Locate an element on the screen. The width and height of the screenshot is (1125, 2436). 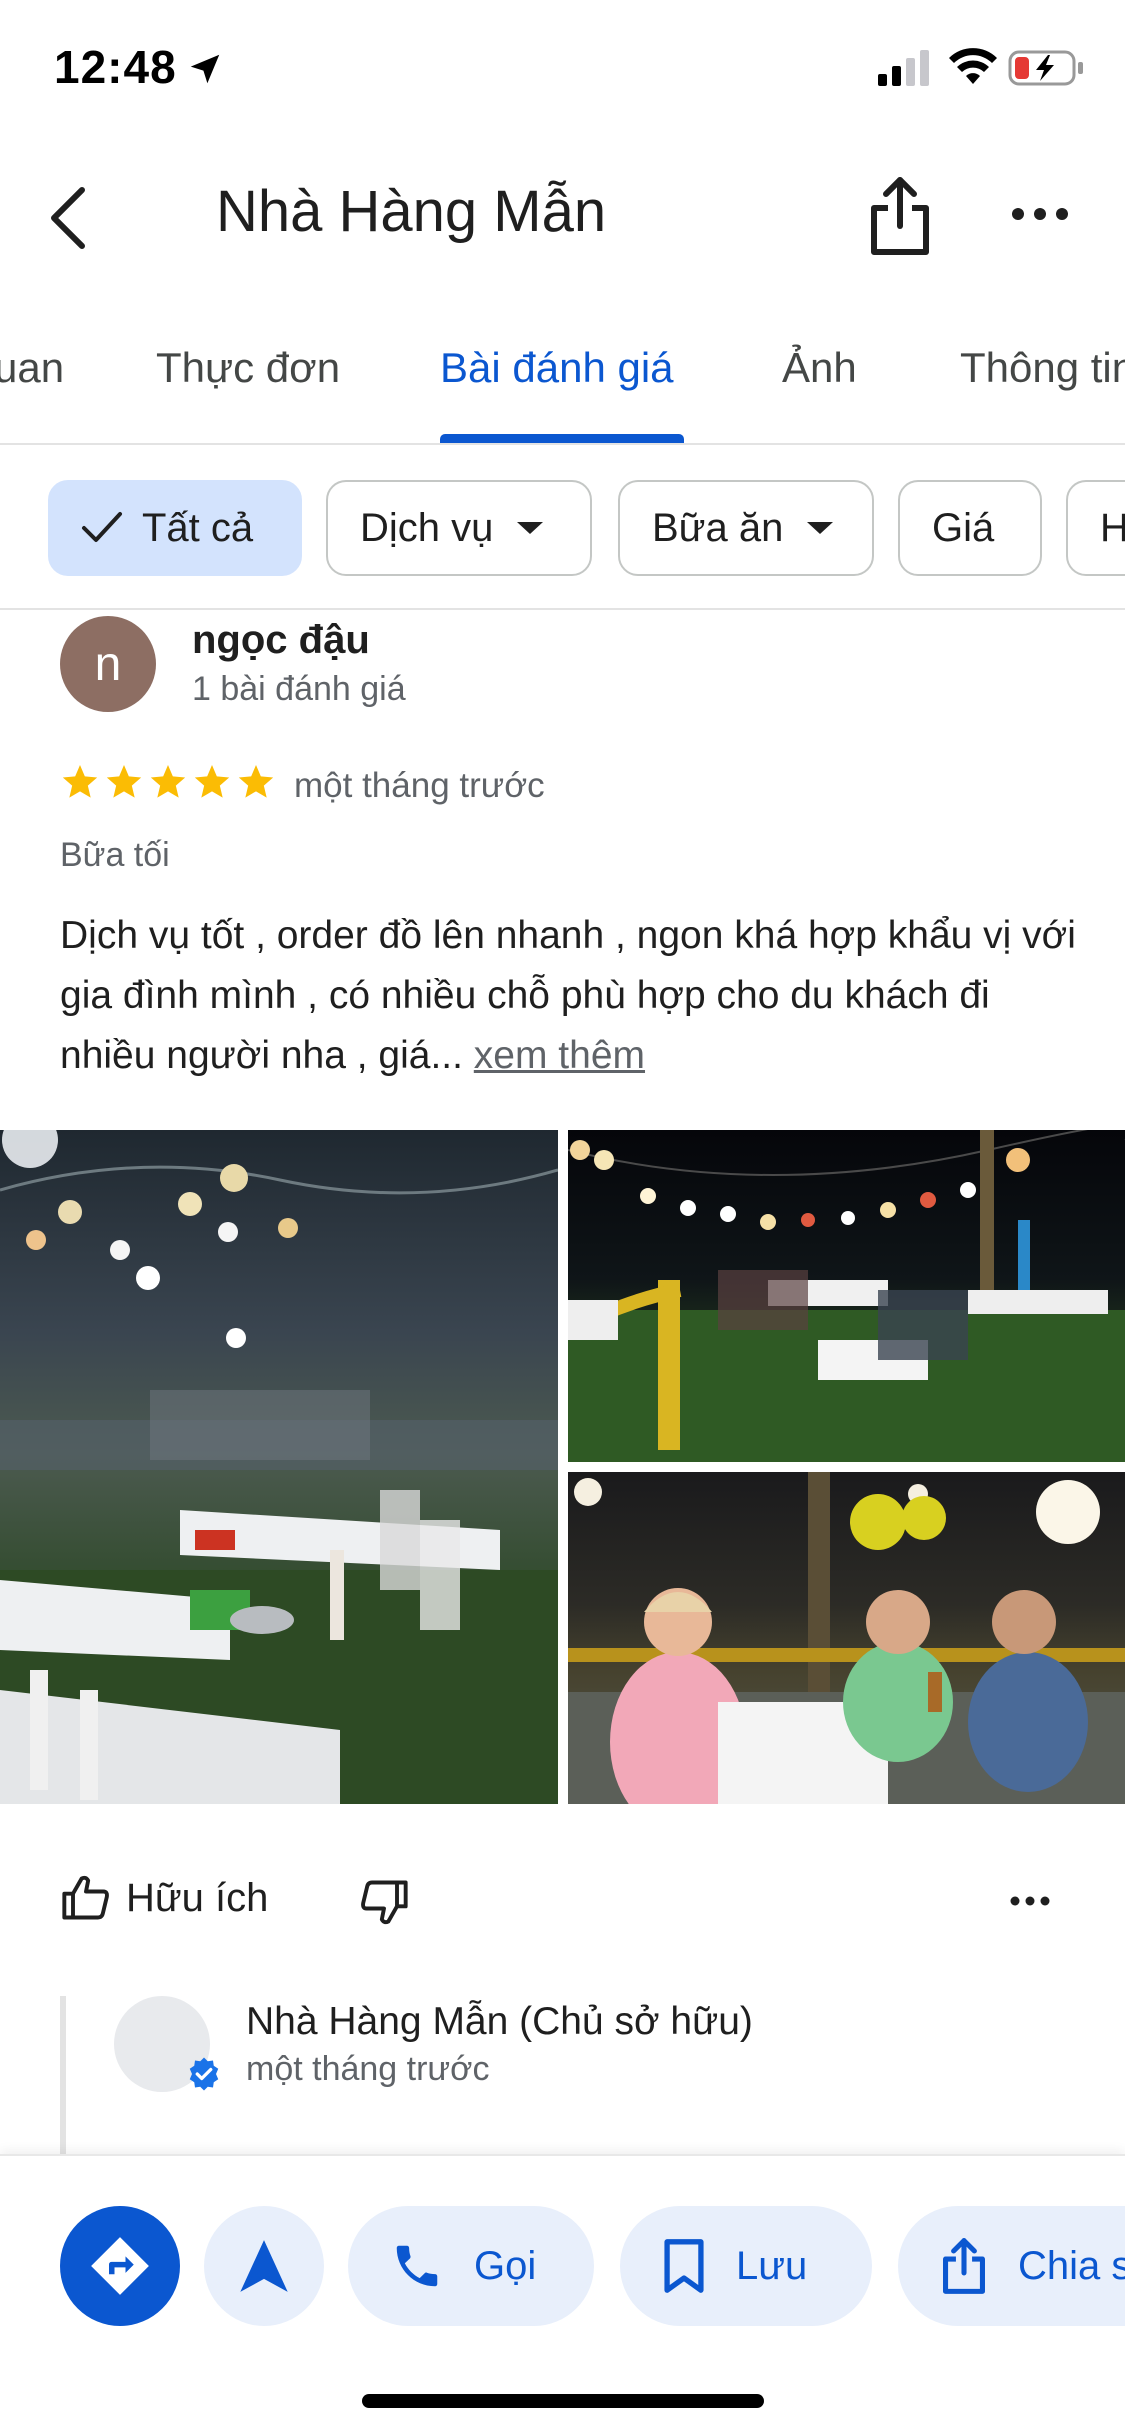
battery-icon is located at coordinates (1045, 68).